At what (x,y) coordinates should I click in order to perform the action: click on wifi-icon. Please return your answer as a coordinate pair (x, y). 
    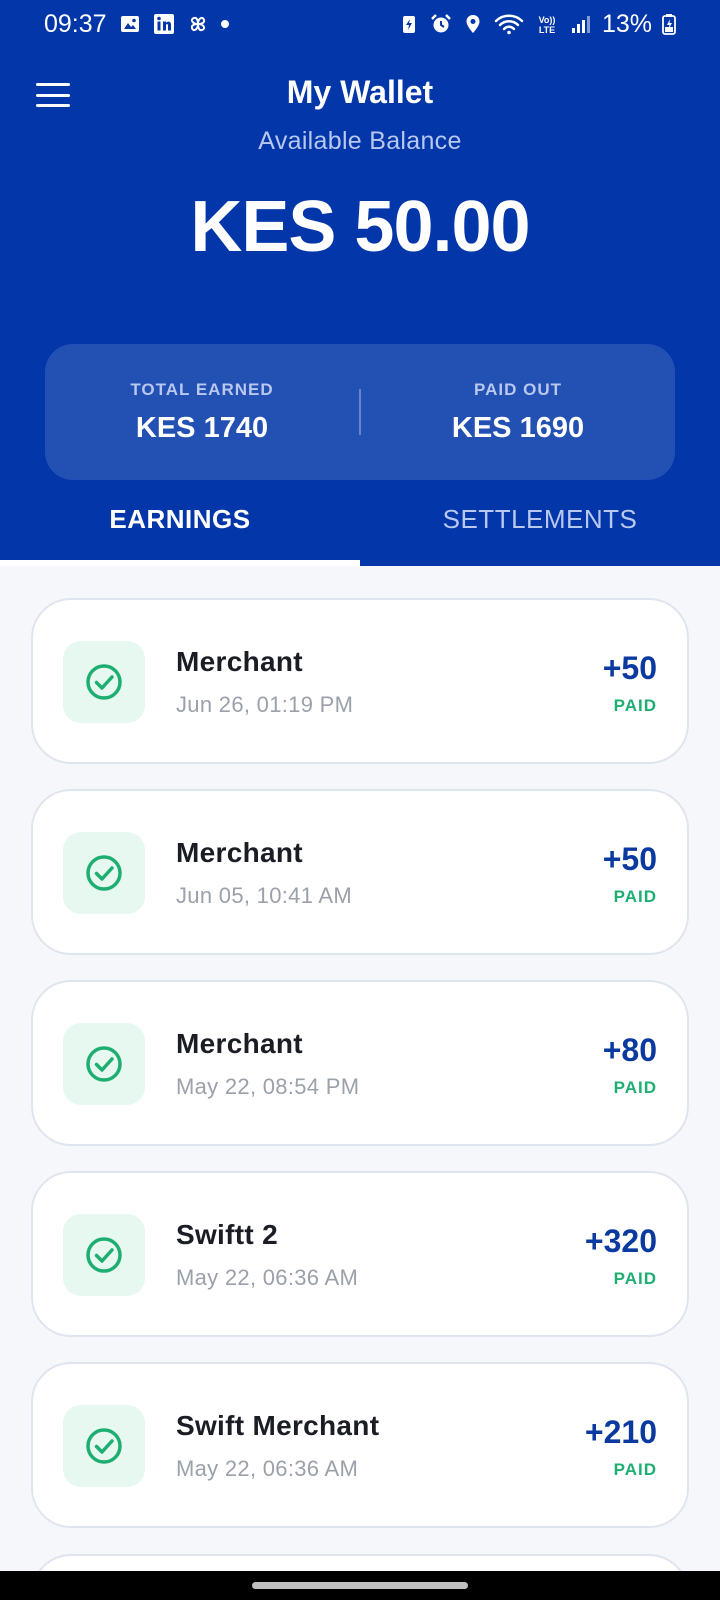
    Looking at the image, I should click on (509, 24).